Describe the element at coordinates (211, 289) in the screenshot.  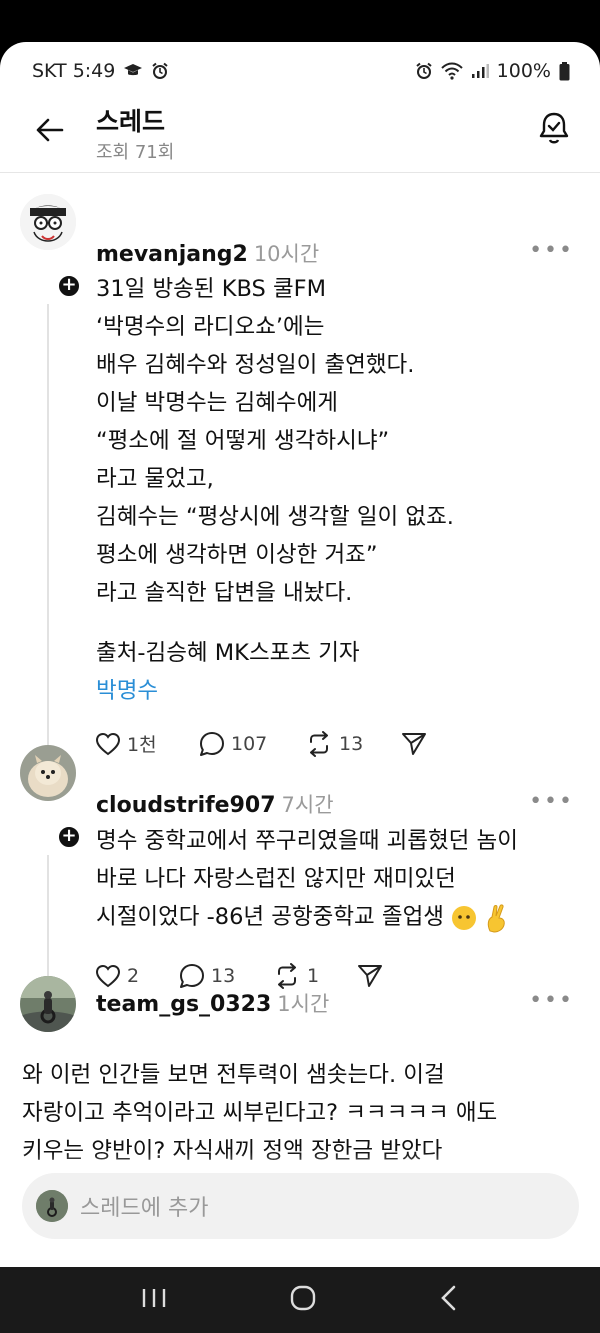
I see `post-line: 31일 방송된 KBS 쿨FM` at that location.